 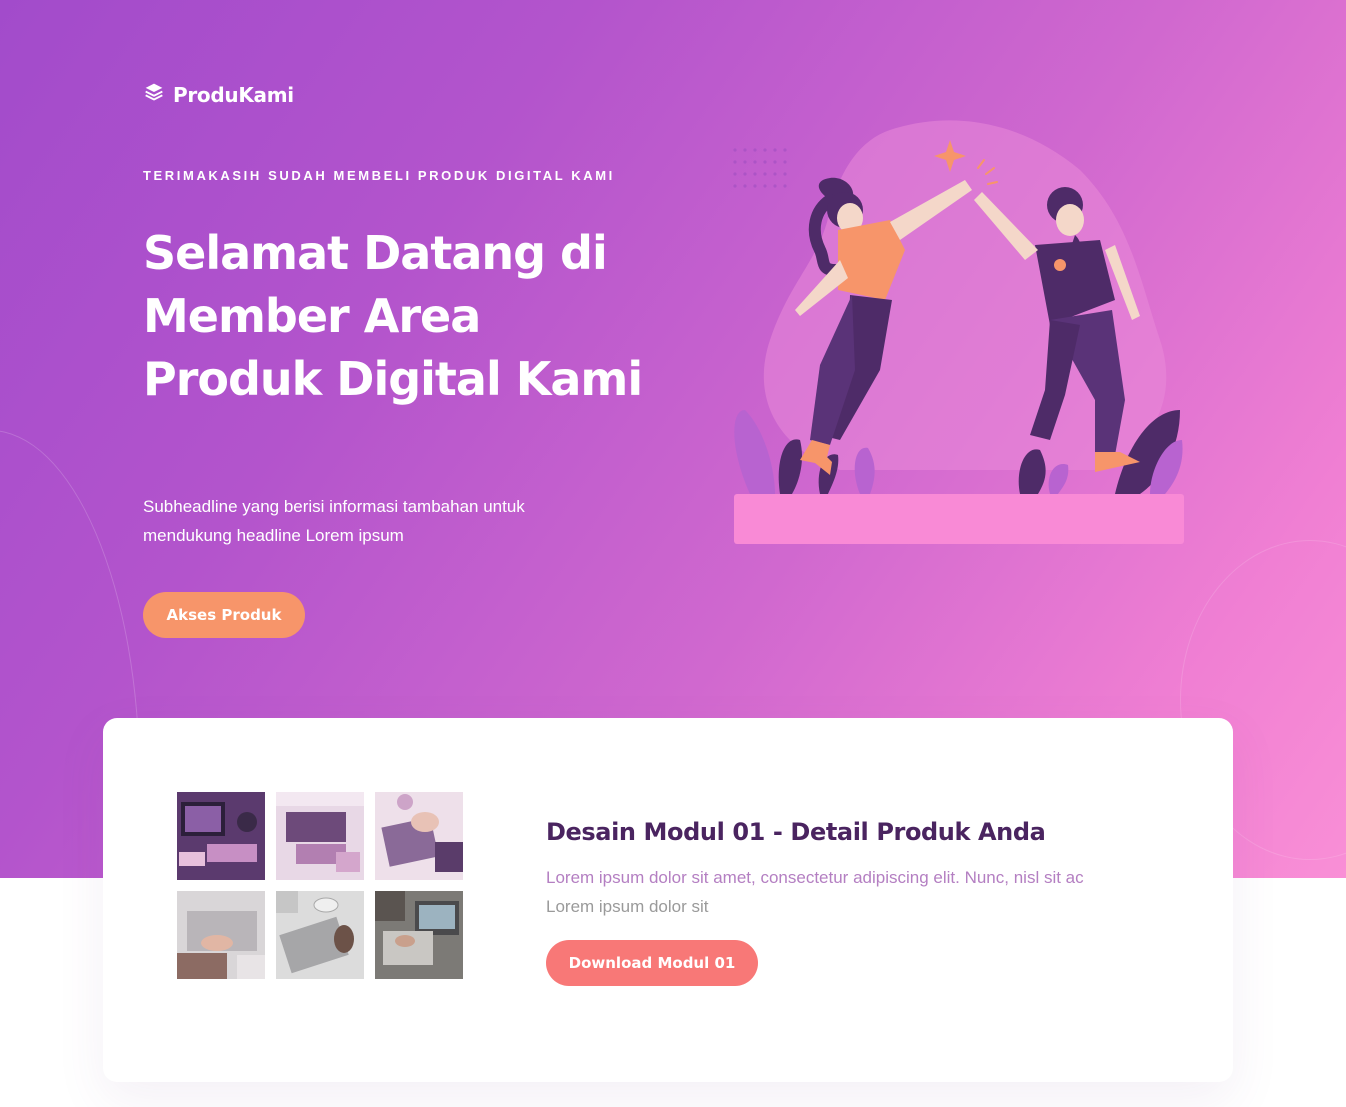 What do you see at coordinates (796, 832) in the screenshot?
I see `module-title: Desain Modul 01 - Detail Produk Anda` at bounding box center [796, 832].